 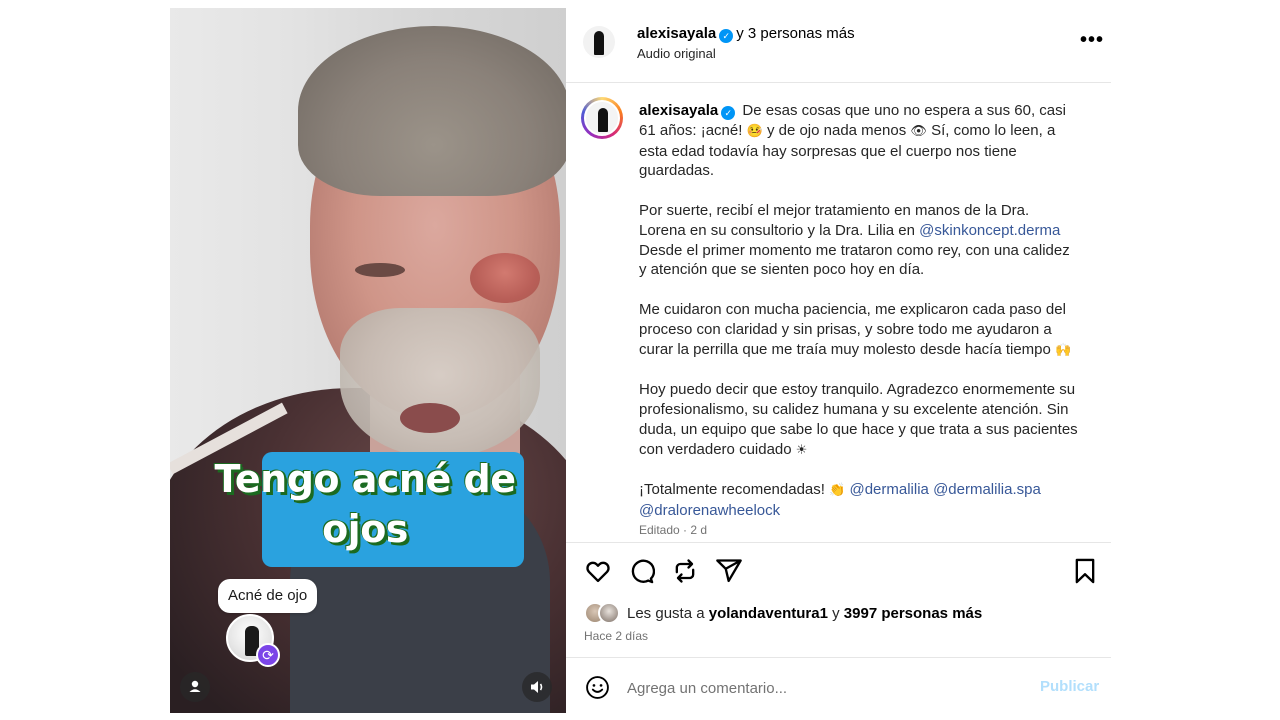 I want to click on likes-divider, so click(x=838, y=657).